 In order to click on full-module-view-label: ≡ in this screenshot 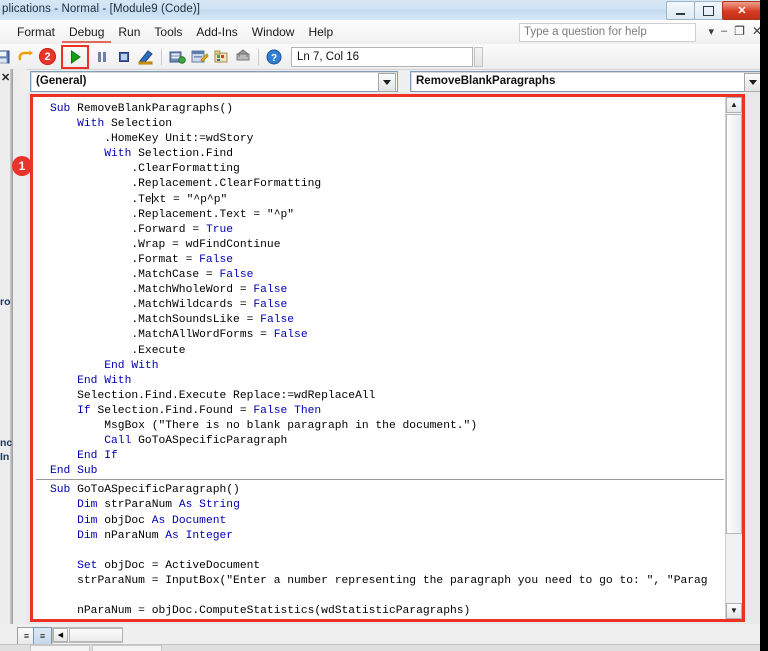, I will do `click(42, 636)`.